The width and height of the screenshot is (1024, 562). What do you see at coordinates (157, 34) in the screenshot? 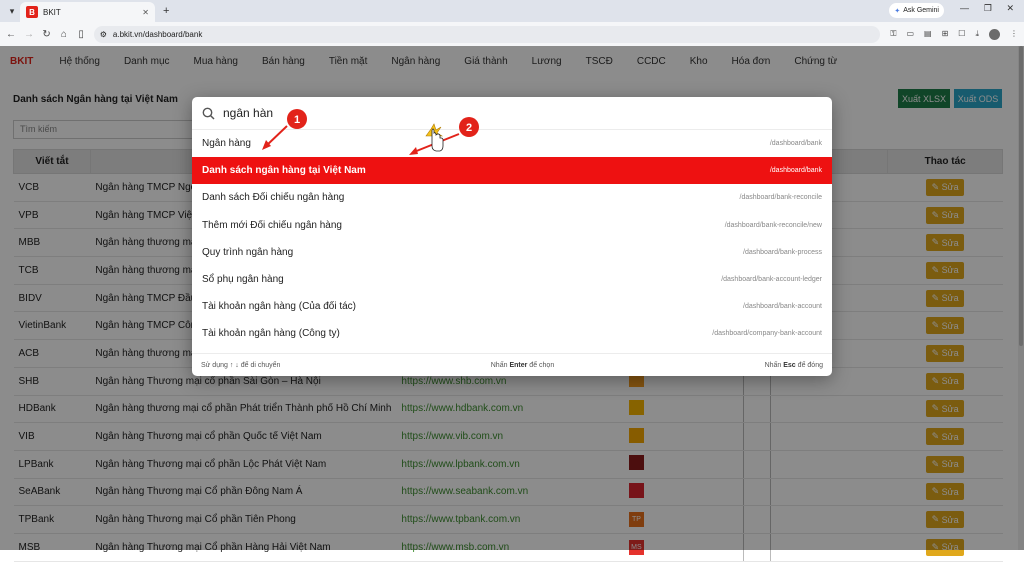
I see `url-text: a.bkit.vn/dashboard/bank` at bounding box center [157, 34].